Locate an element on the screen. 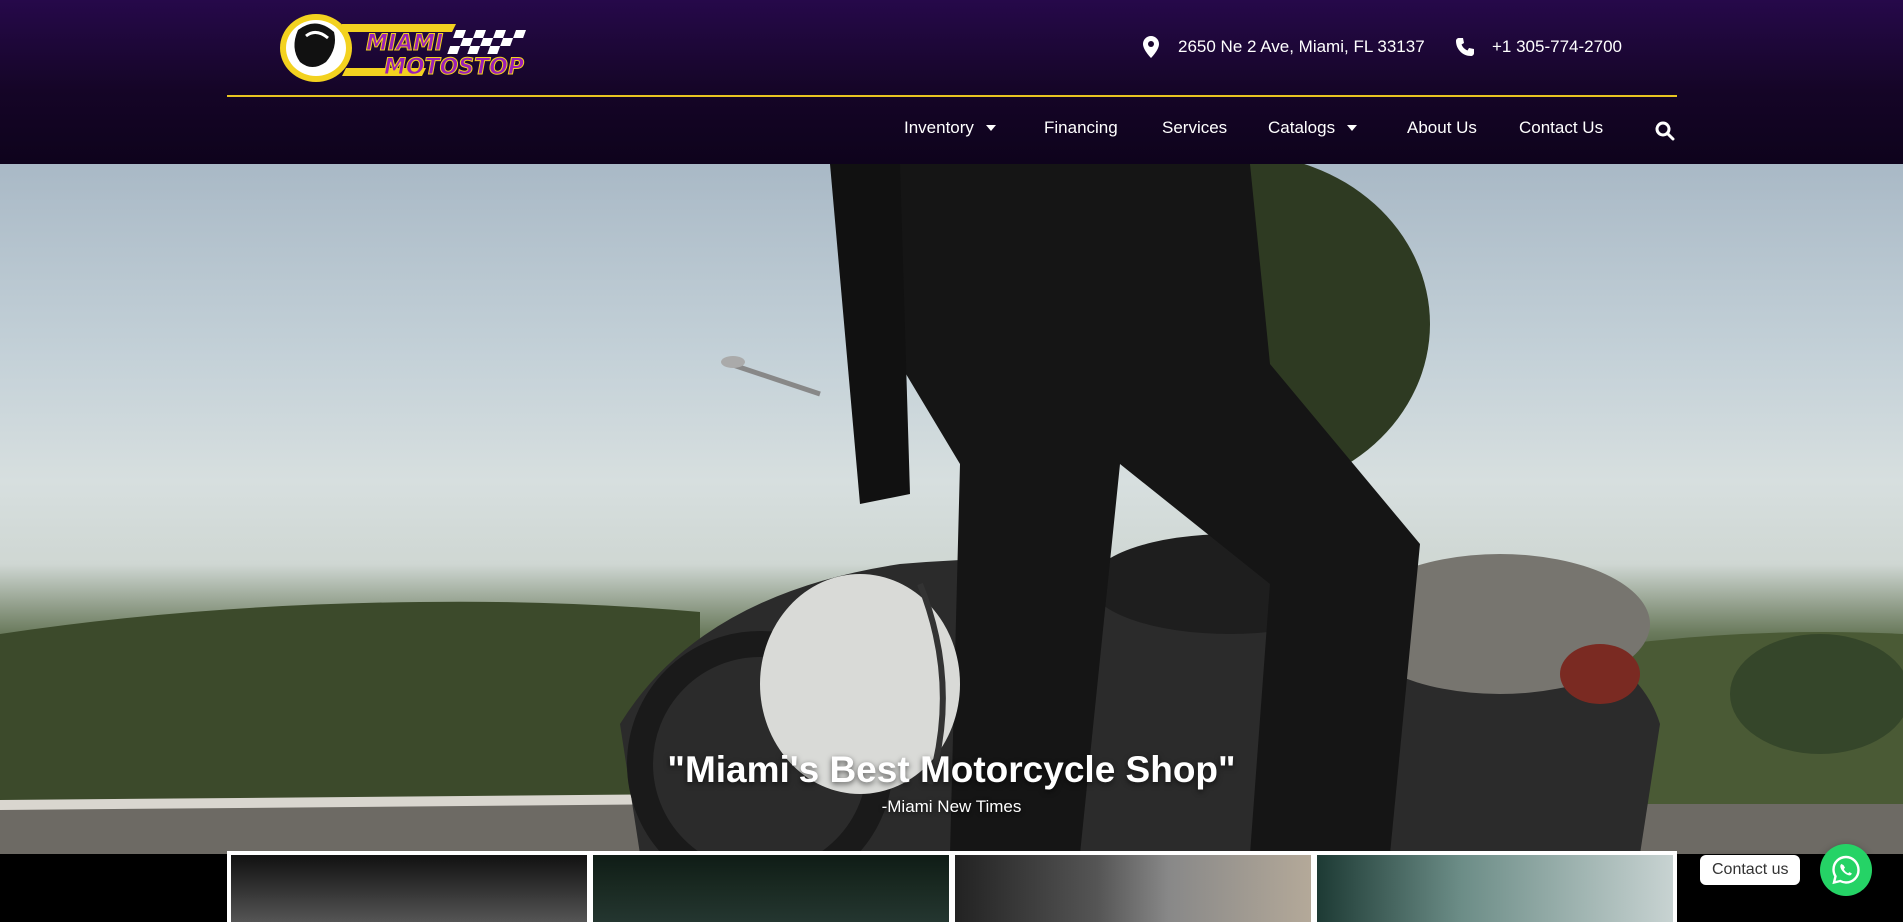  nav-item-services: Services is located at coordinates (1194, 128).